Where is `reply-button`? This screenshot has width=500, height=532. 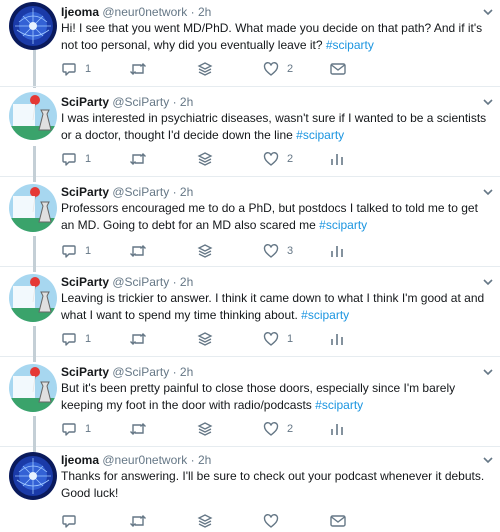 reply-button is located at coordinates (69, 521).